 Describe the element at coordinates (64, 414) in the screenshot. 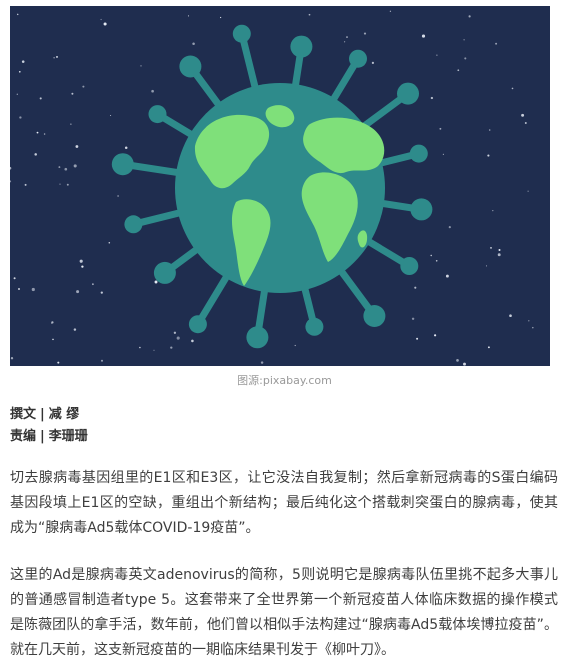

I see `author-name: 减 缪` at that location.